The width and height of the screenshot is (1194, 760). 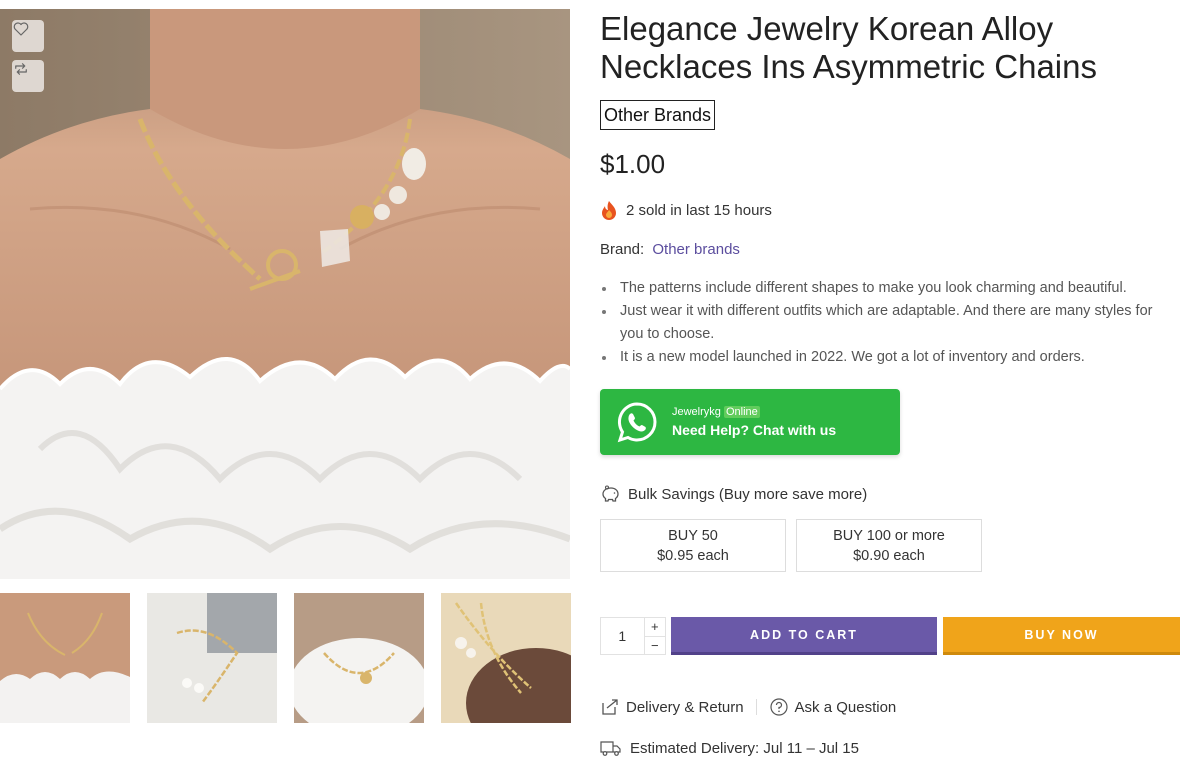 What do you see at coordinates (637, 422) in the screenshot?
I see `whatsapp-icon` at bounding box center [637, 422].